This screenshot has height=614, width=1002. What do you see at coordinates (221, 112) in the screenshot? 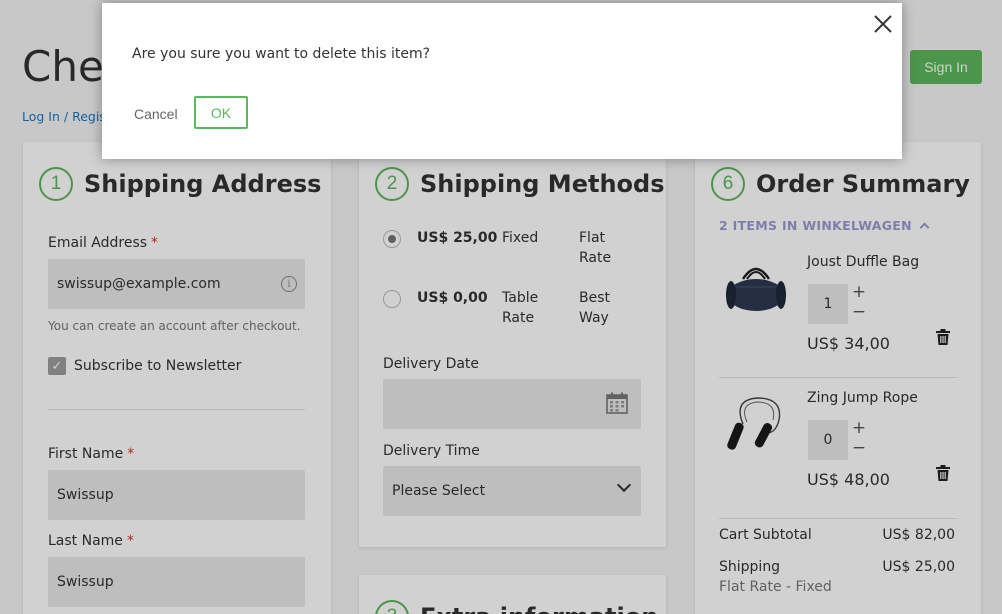
I see `ok-button: OK` at bounding box center [221, 112].